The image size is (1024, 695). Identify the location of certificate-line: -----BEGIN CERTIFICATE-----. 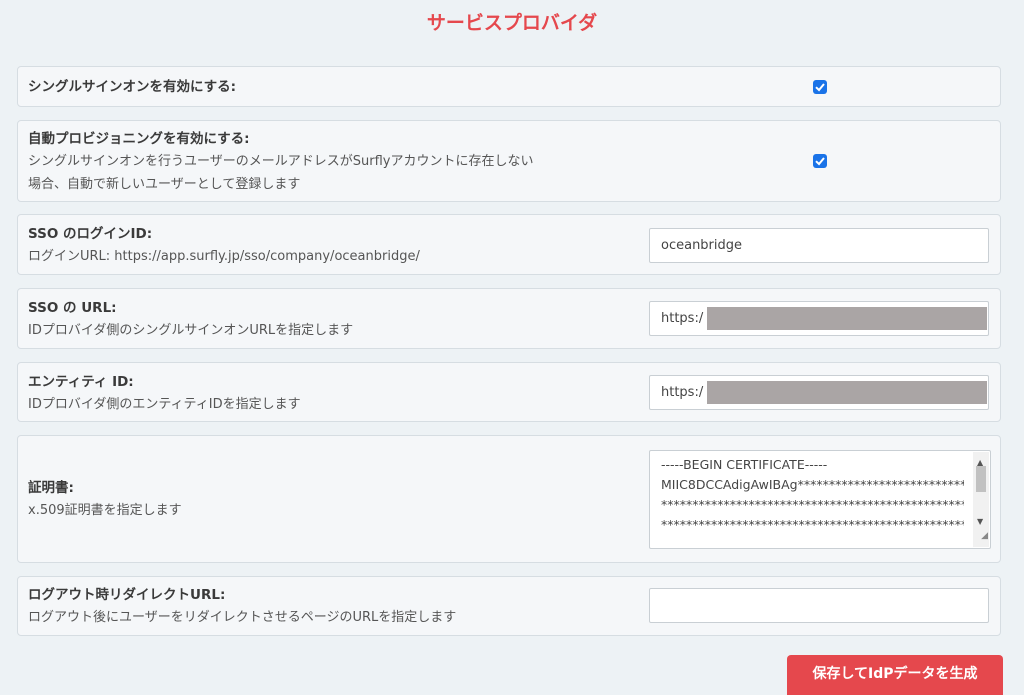
(744, 464).